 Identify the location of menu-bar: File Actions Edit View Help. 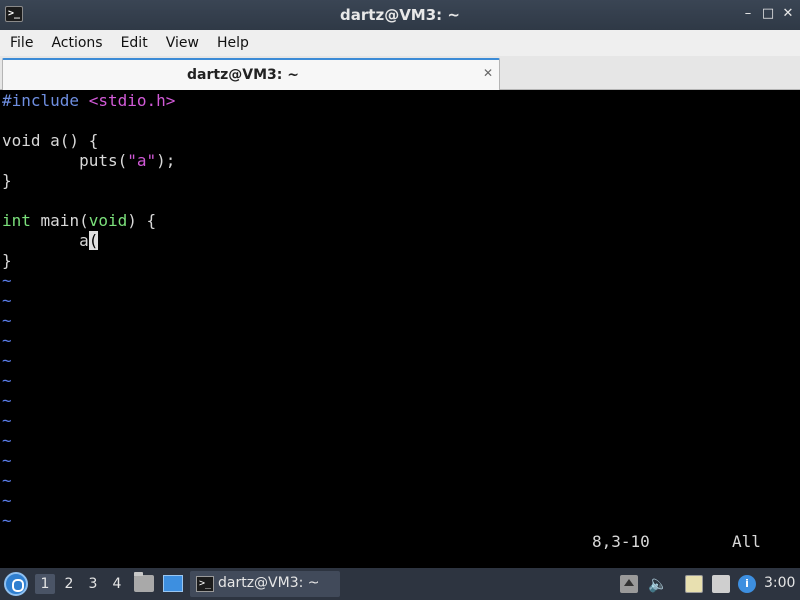
(400, 43).